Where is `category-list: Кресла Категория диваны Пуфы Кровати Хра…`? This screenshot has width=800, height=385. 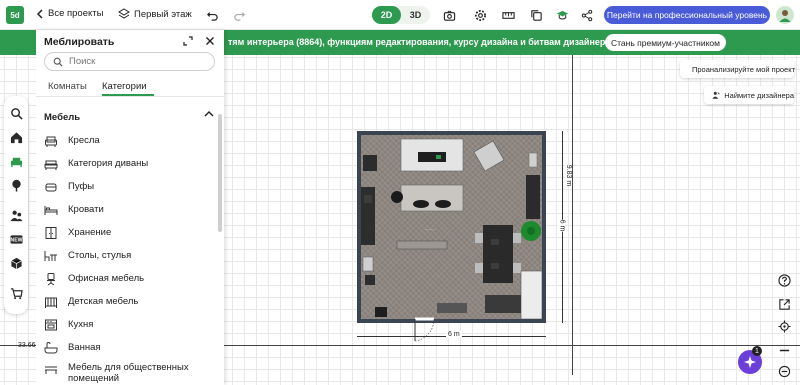
category-list: Кресла Категория диваны Пуфы Кровати Хра… is located at coordinates (128, 257).